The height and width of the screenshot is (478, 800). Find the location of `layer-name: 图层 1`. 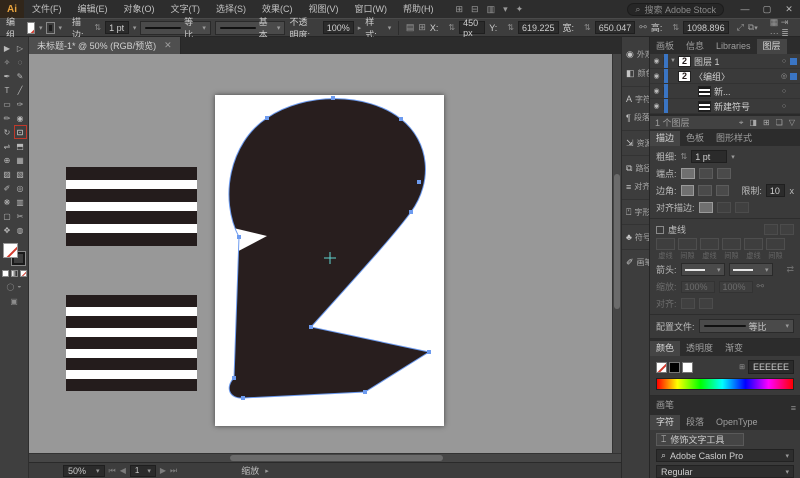

layer-name: 图层 1 is located at coordinates (736, 61).